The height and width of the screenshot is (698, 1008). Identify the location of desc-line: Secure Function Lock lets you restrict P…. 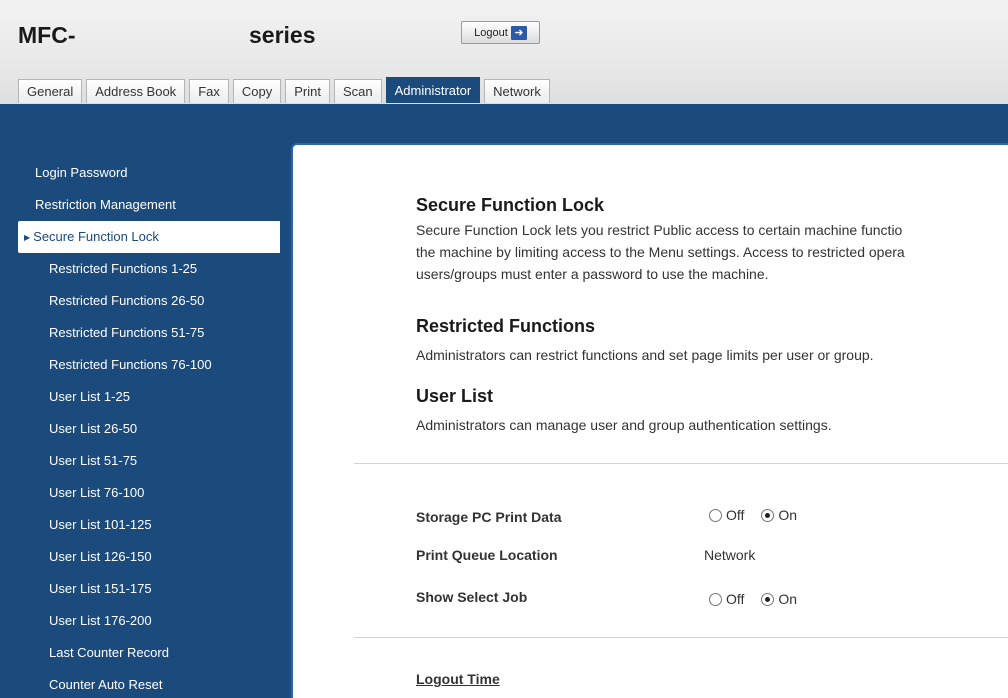
(659, 230).